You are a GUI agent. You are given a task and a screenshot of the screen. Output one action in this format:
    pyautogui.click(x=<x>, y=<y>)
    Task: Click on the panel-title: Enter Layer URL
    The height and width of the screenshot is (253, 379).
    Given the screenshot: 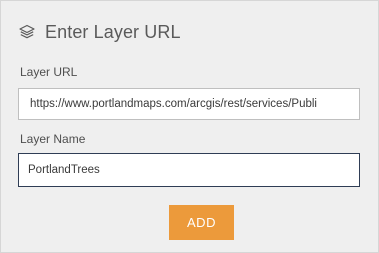 What is the action you would take?
    pyautogui.click(x=113, y=31)
    